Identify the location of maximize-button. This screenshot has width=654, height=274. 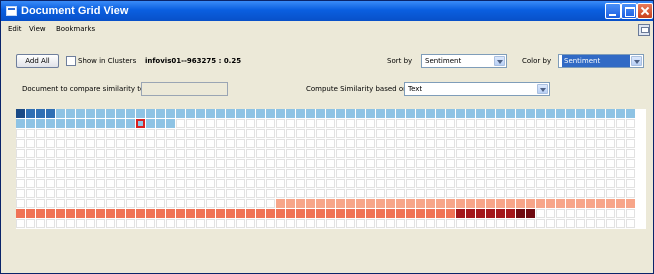
(629, 11).